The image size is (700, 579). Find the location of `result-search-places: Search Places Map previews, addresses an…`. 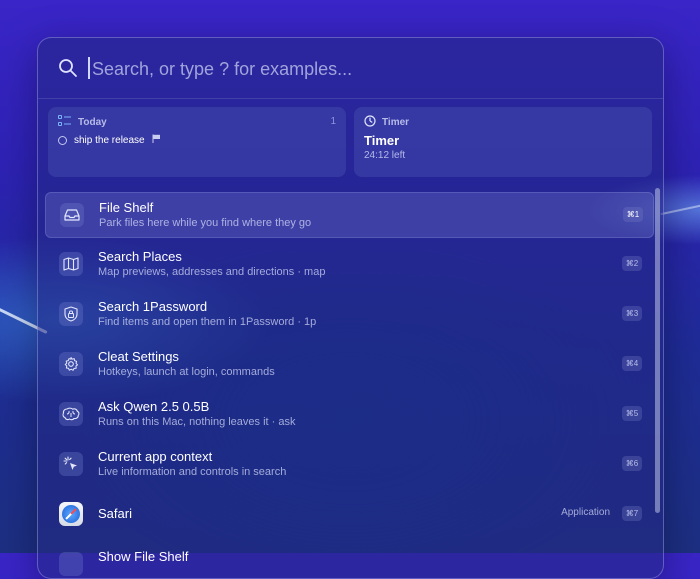

result-search-places: Search Places Map previews, addresses an… is located at coordinates (348, 264).